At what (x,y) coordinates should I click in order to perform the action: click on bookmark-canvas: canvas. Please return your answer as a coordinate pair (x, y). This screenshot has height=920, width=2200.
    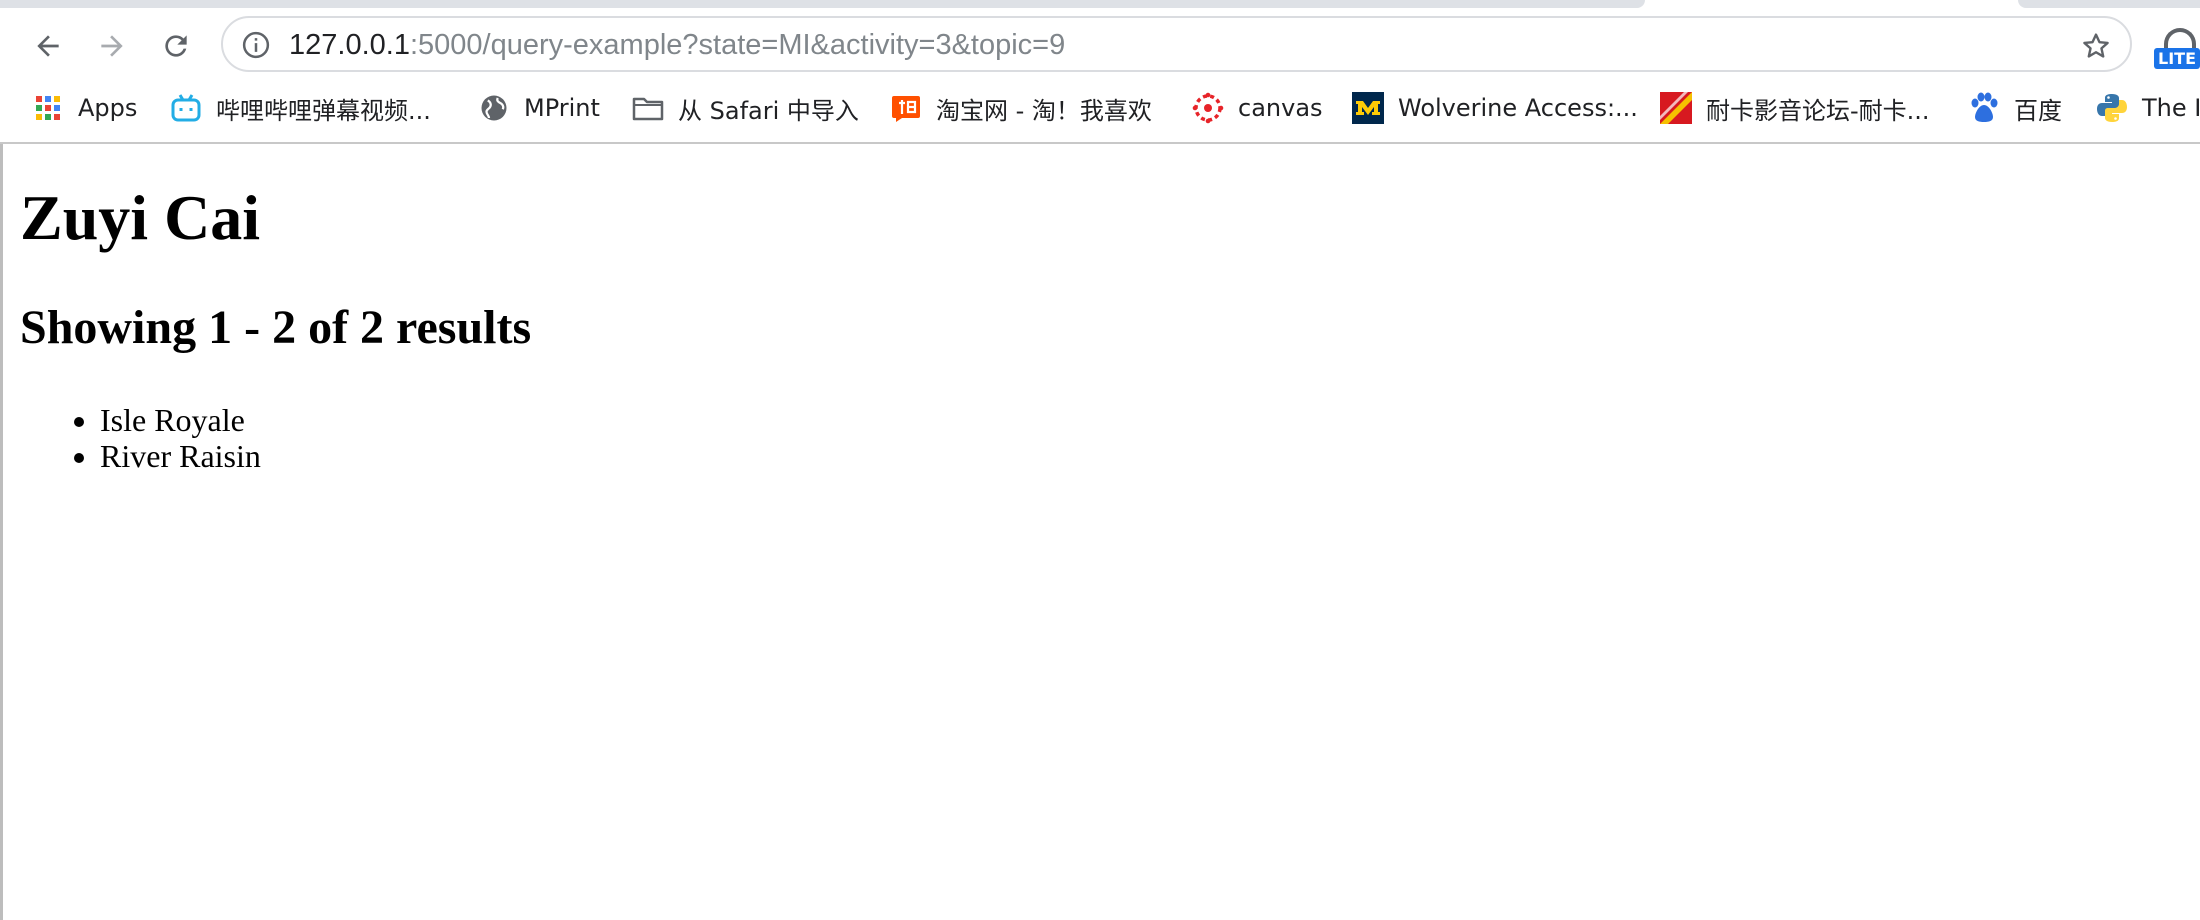
    Looking at the image, I should click on (1257, 108).